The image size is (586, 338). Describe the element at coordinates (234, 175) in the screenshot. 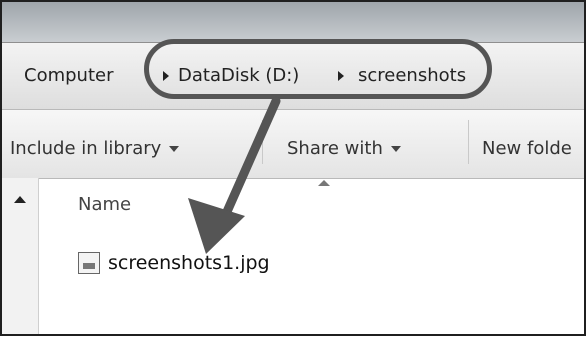

I see `annotation-arrow-icon` at that location.